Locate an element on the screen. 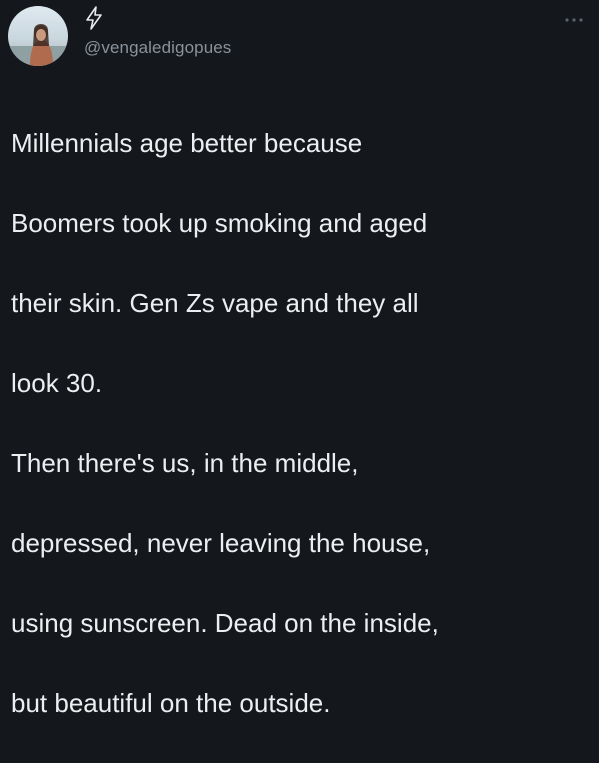 The image size is (599, 763). more-options-icon is located at coordinates (574, 20).